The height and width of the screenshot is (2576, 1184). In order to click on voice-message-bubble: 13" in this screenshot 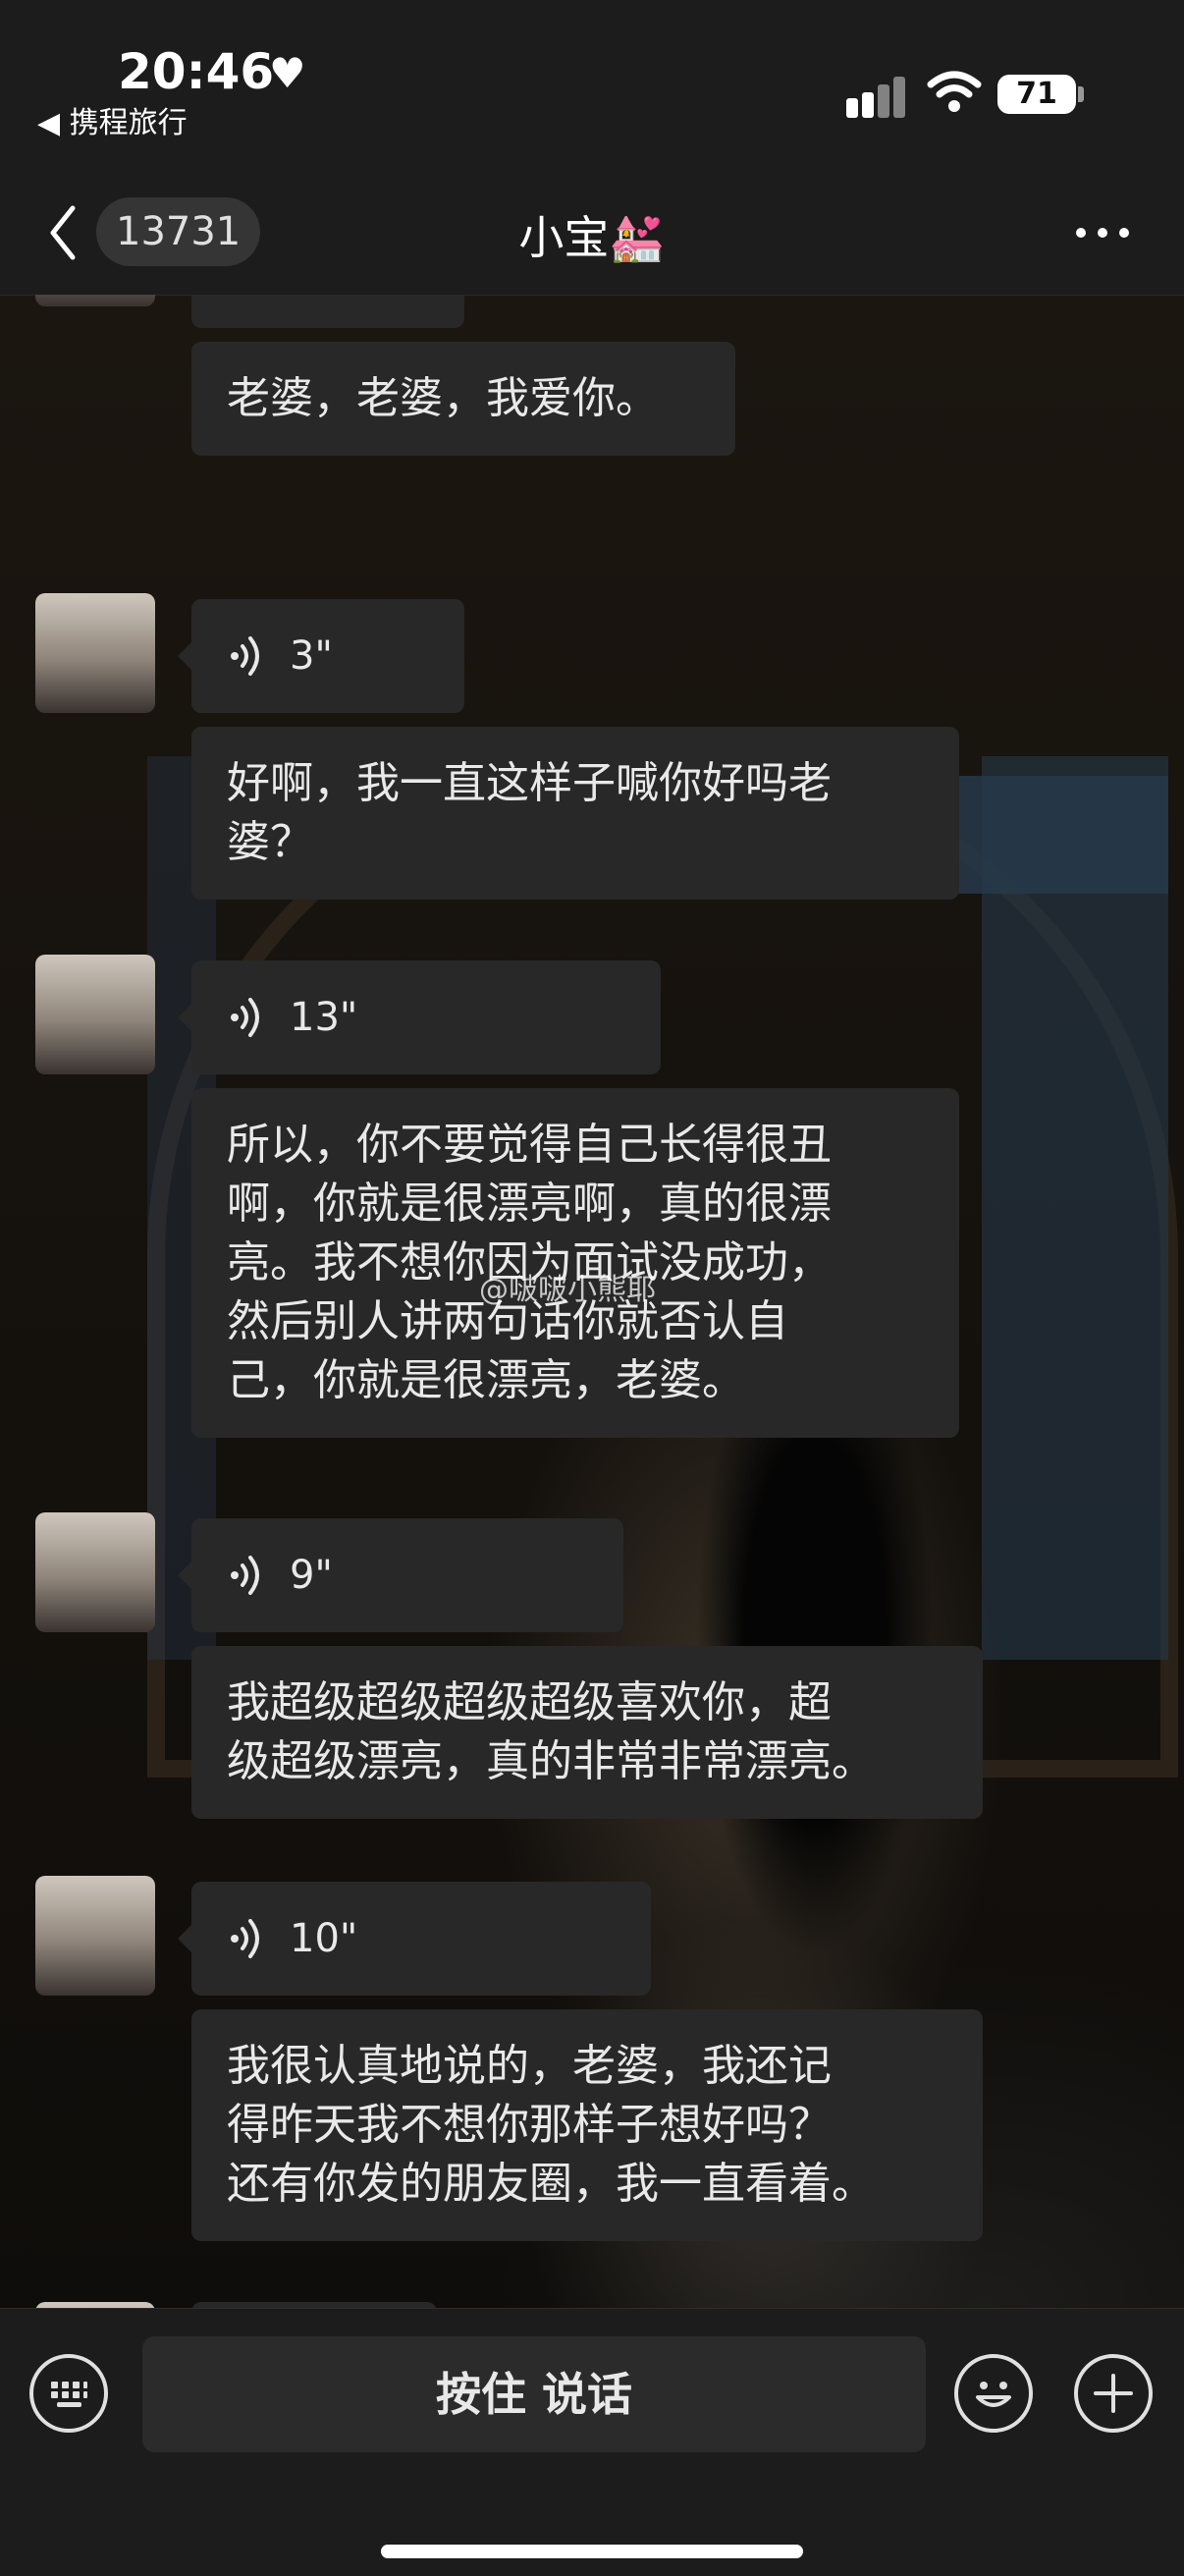, I will do `click(419, 1017)`.